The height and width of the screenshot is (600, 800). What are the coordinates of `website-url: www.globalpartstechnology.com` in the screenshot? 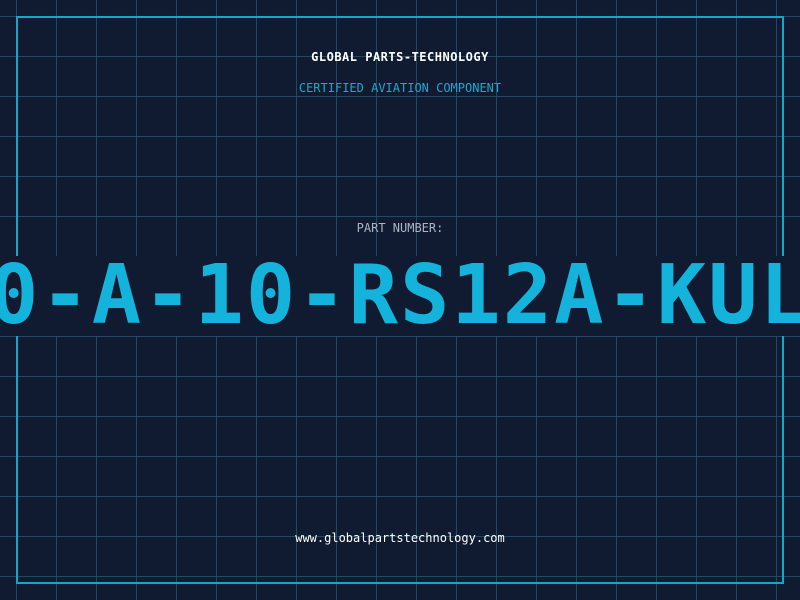 It's located at (400, 538).